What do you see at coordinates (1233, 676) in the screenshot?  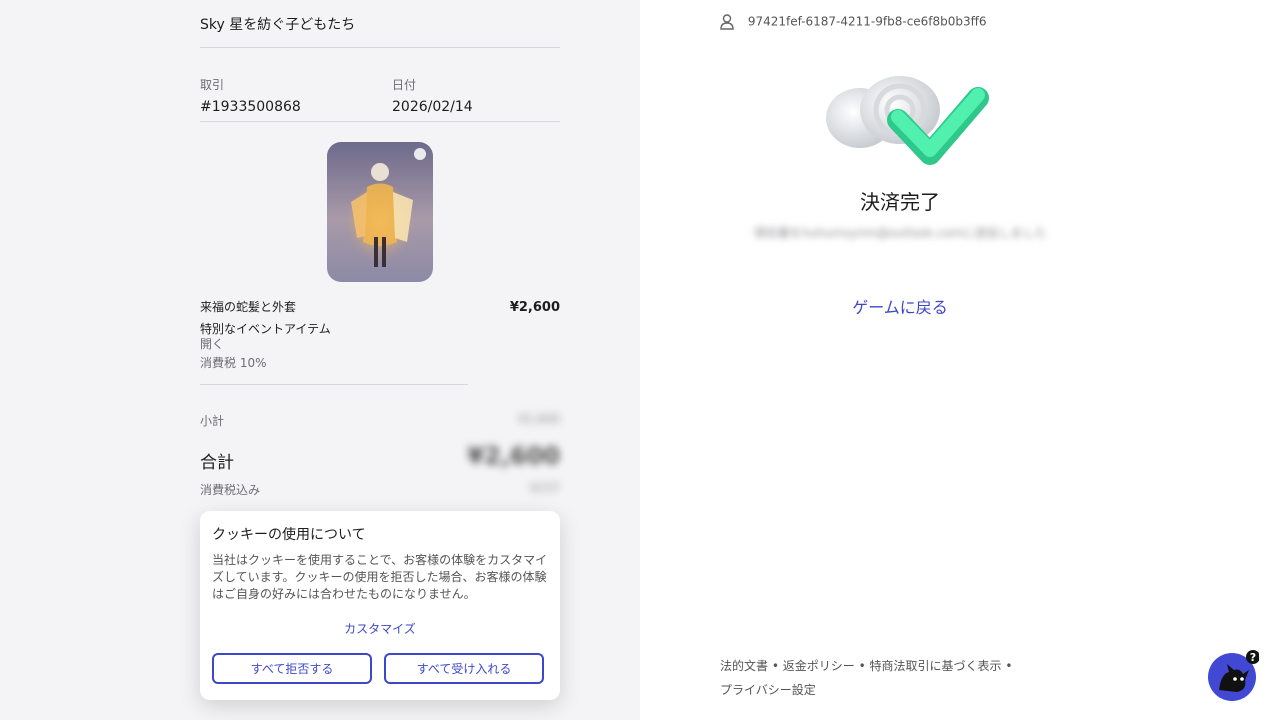 I see `help-bot-icon: ?` at bounding box center [1233, 676].